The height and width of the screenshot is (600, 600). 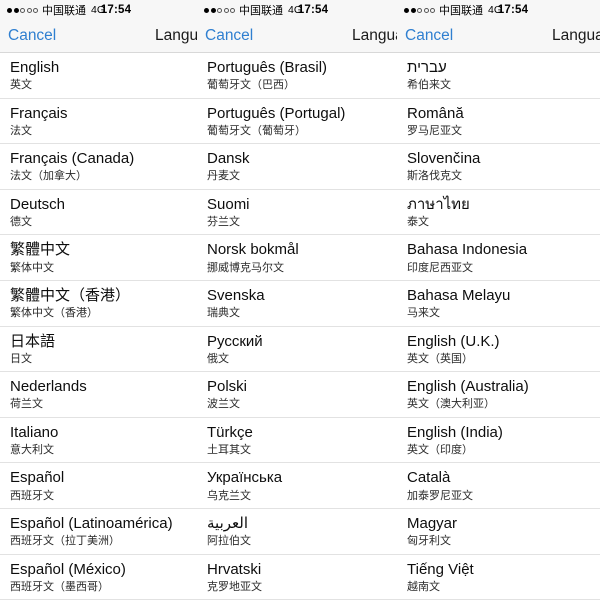 I want to click on language-row: Deutsch 德文, so click(x=98, y=212).